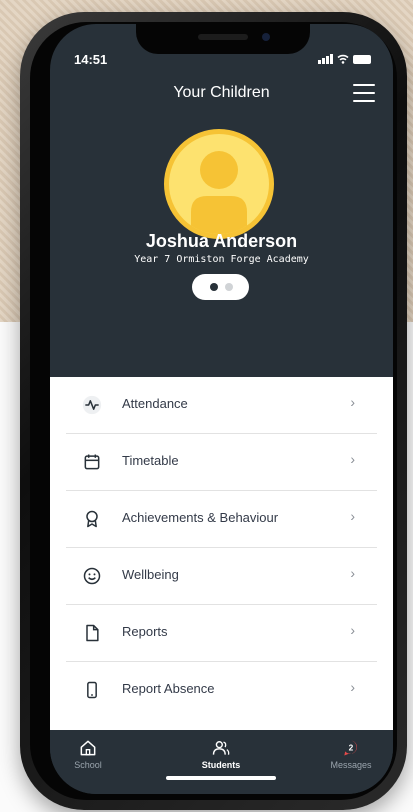  Describe the element at coordinates (221, 690) in the screenshot. I see `menu-item-report-absence: Report Absence ›` at that location.